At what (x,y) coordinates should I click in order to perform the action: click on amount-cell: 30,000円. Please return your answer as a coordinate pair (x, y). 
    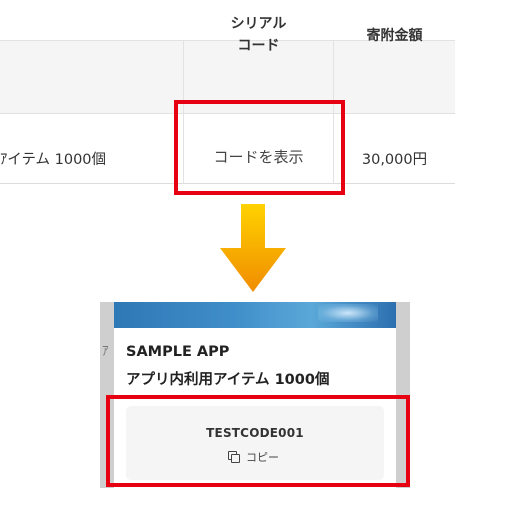
    Looking at the image, I should click on (394, 160).